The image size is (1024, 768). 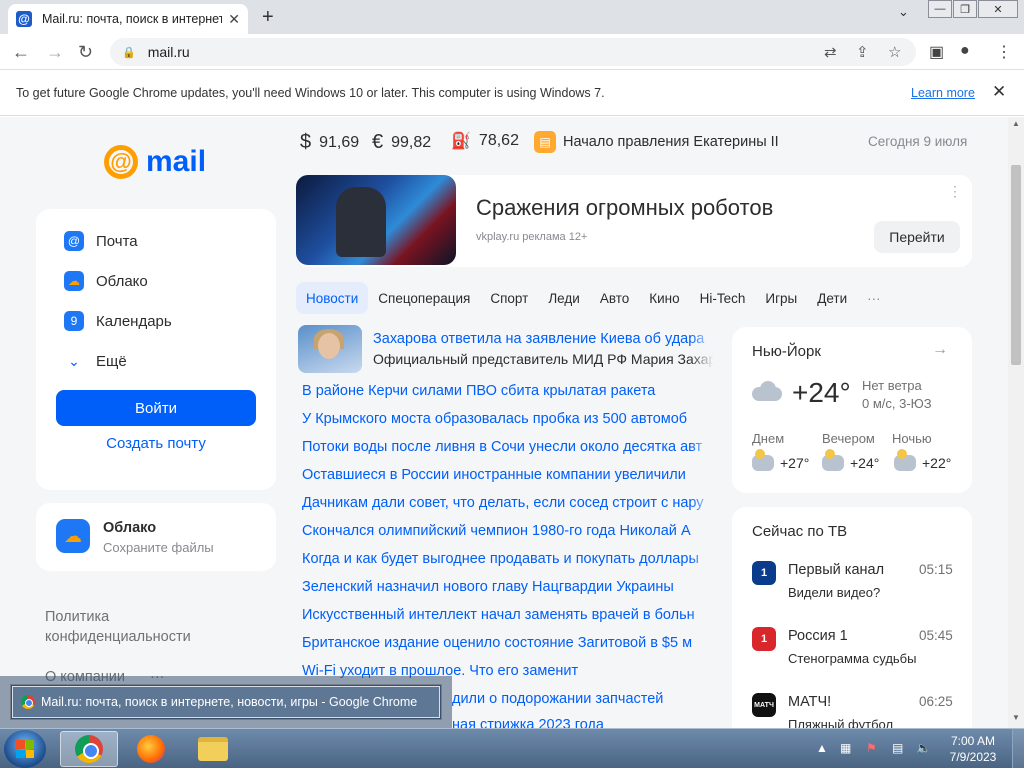 What do you see at coordinates (156, 443) in the screenshot?
I see `create-mail-link: Создать почту` at bounding box center [156, 443].